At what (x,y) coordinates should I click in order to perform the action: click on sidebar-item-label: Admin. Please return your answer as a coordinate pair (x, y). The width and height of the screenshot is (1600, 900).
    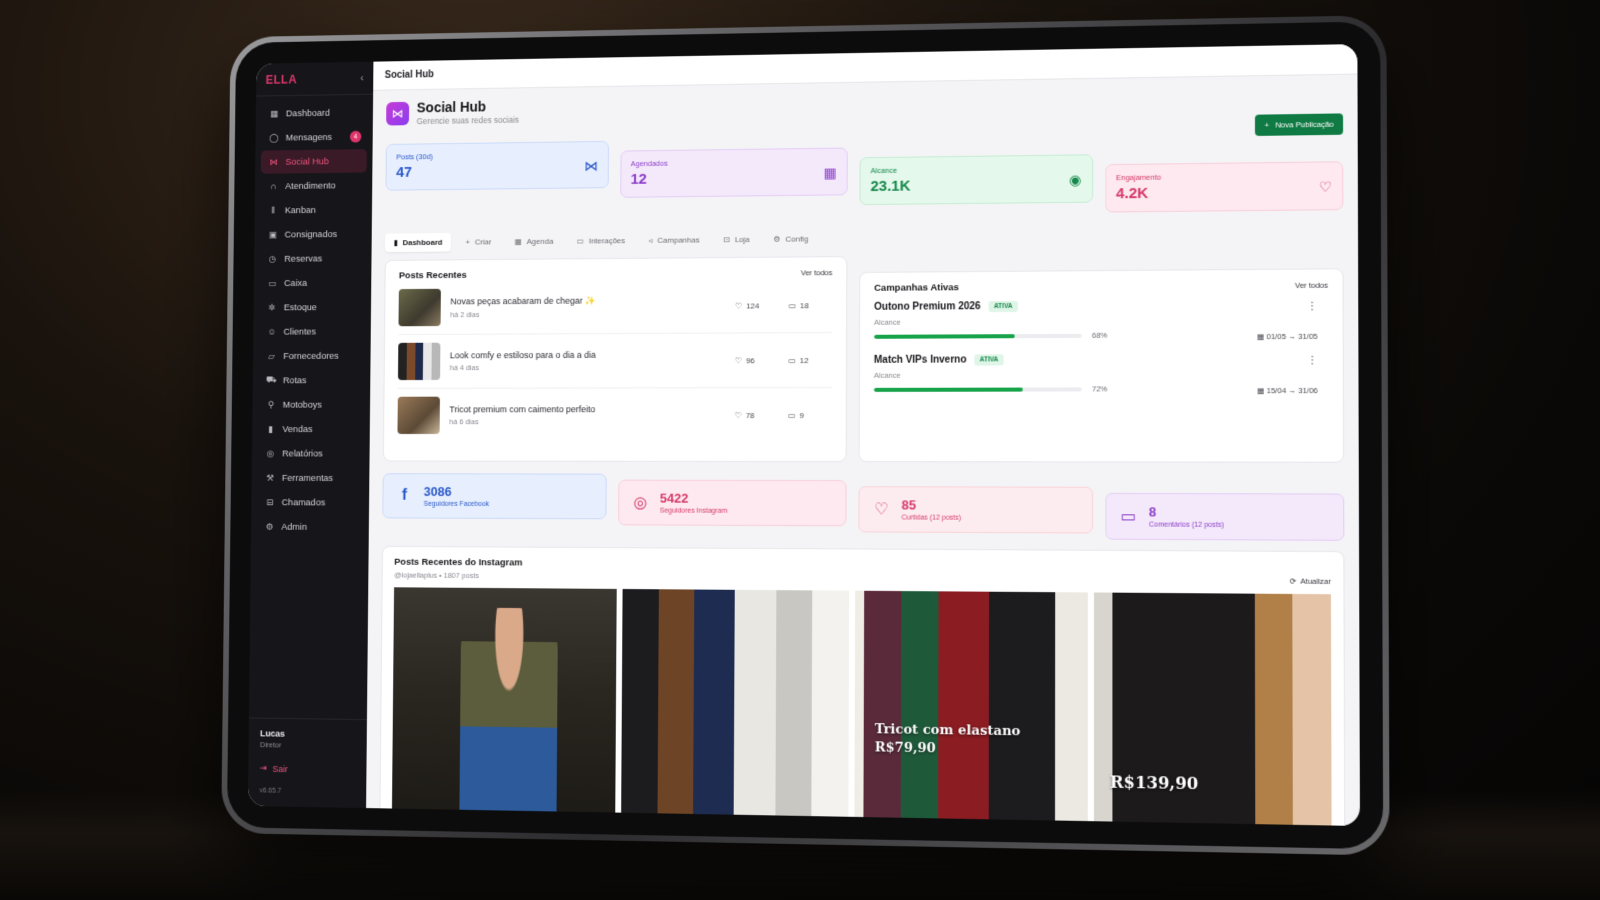
    Looking at the image, I should click on (294, 527).